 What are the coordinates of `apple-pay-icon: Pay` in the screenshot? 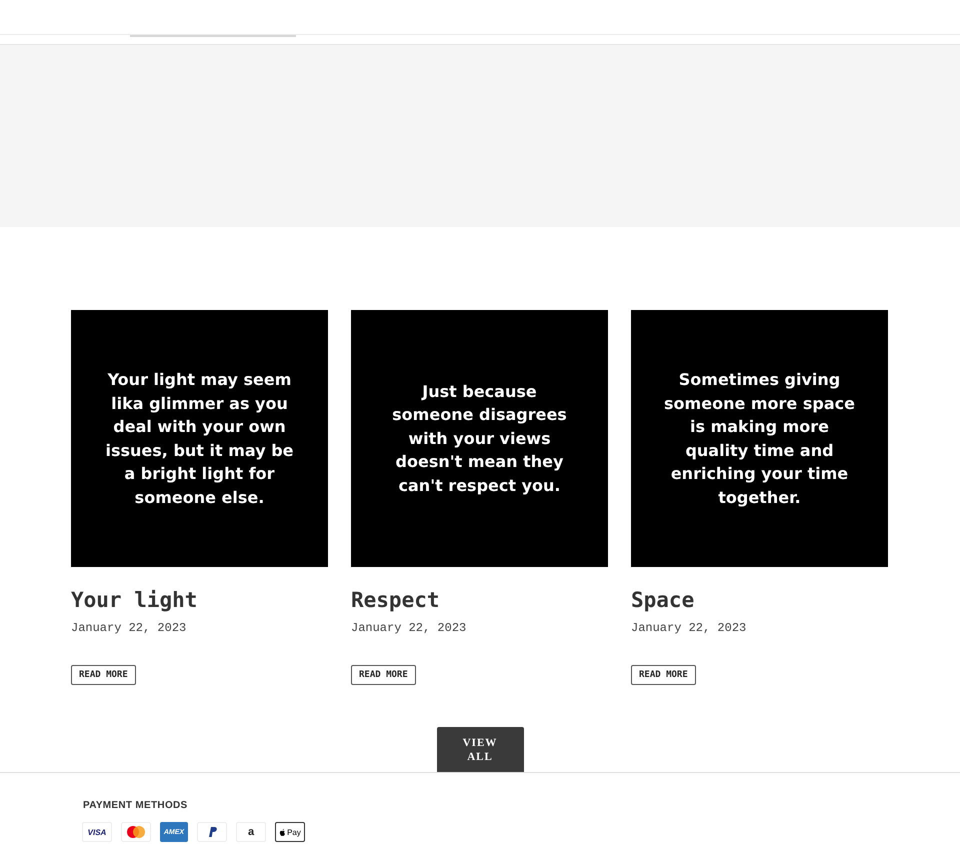 It's located at (290, 832).